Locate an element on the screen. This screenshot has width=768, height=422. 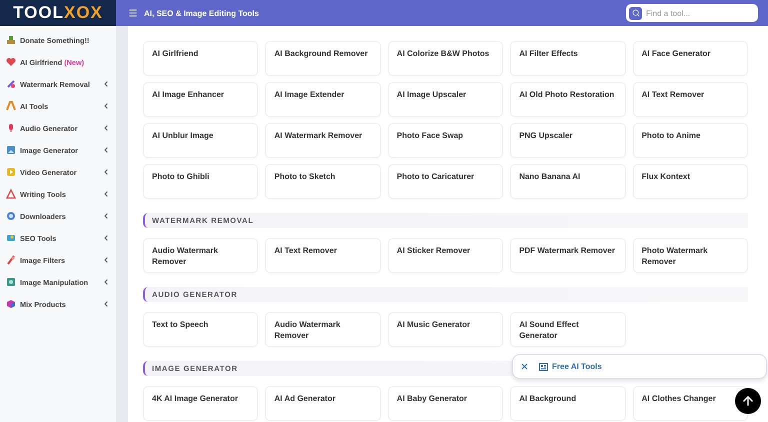
wand-icon is located at coordinates (11, 84).